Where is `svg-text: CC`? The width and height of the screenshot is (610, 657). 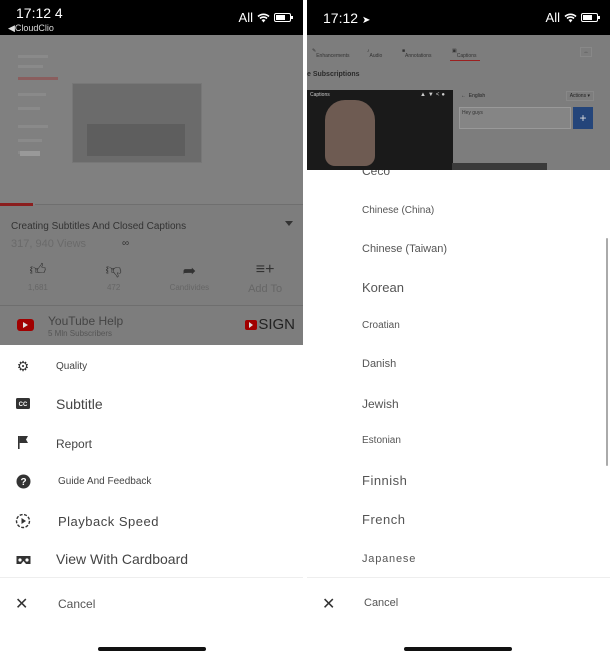 svg-text: CC is located at coordinates (23, 405).